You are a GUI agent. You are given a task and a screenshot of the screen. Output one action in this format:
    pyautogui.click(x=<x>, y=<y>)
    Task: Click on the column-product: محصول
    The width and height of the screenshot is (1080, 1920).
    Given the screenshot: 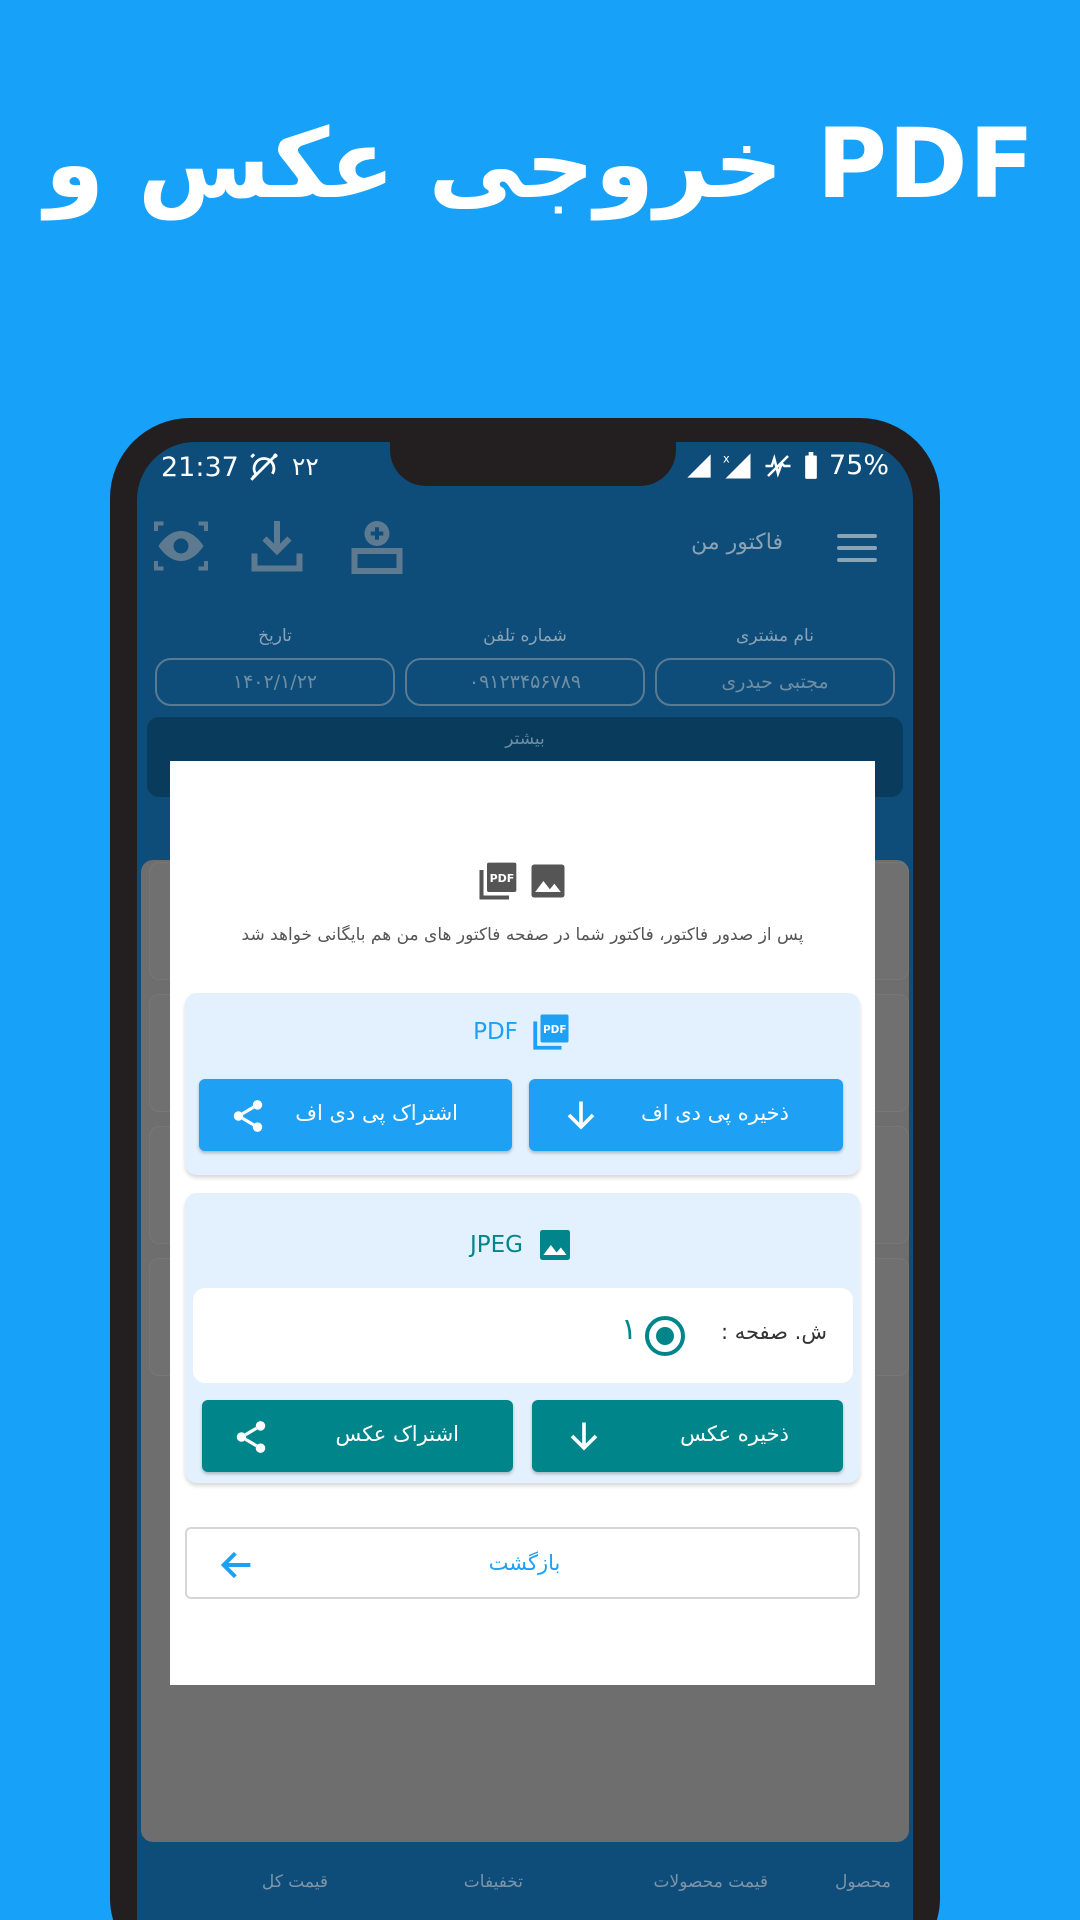 What is the action you would take?
    pyautogui.click(x=863, y=1882)
    